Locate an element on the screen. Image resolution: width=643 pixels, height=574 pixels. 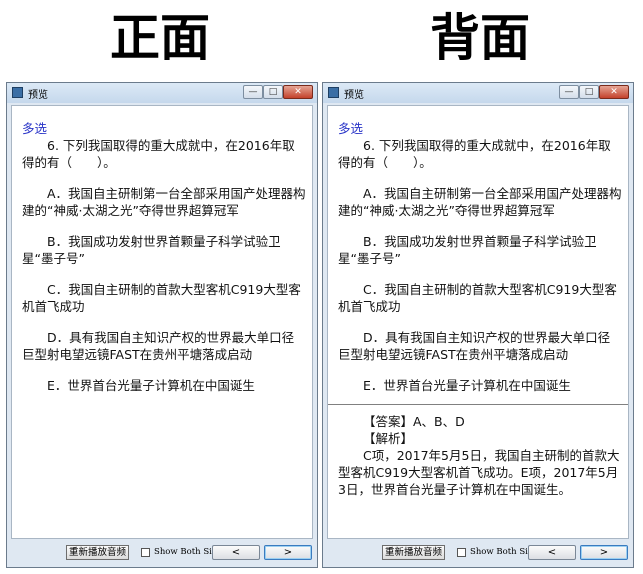
front-side-label: 正面 is located at coordinates (160, 38).